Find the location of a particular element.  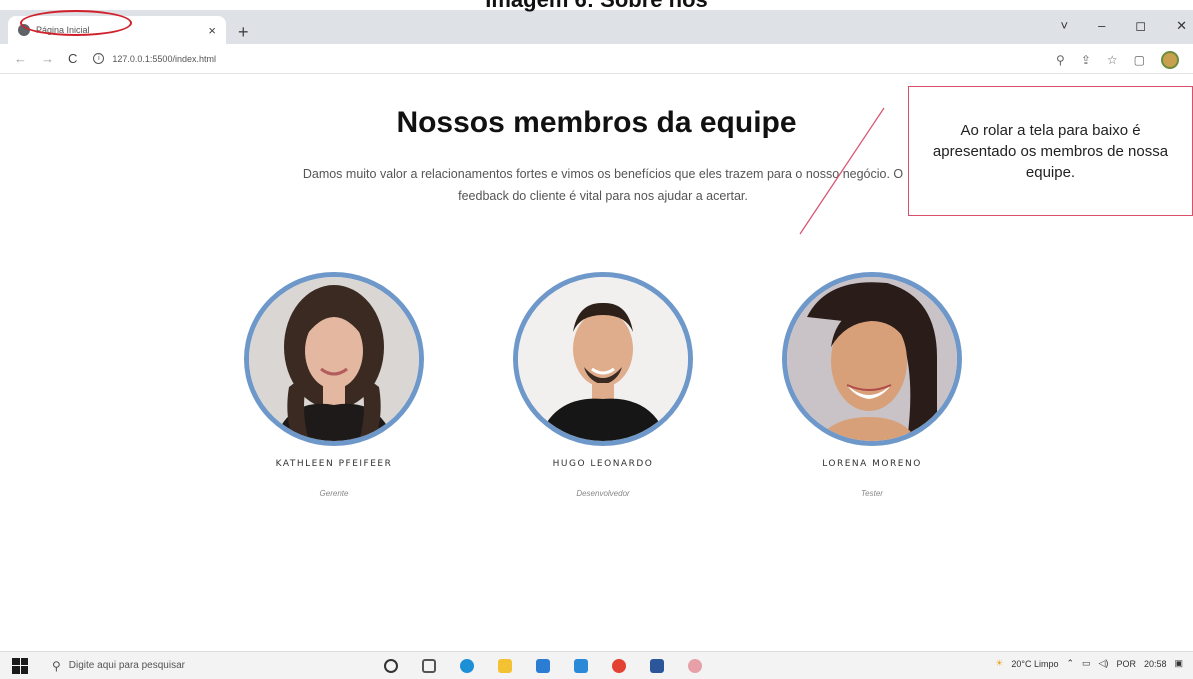

member-name: KATHLEEN PFEIFEER is located at coordinates (334, 464).